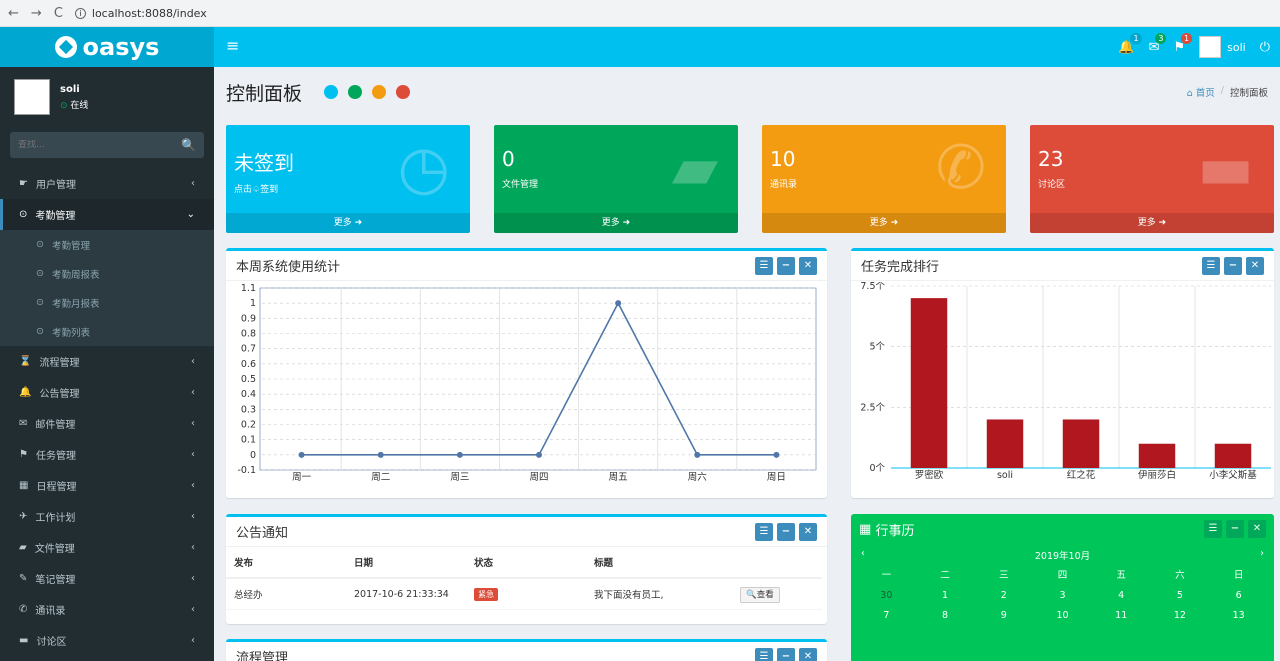 The height and width of the screenshot is (661, 1280). What do you see at coordinates (1233, 475) in the screenshot?
I see `x-tick-label: 小李父斯基` at bounding box center [1233, 475].